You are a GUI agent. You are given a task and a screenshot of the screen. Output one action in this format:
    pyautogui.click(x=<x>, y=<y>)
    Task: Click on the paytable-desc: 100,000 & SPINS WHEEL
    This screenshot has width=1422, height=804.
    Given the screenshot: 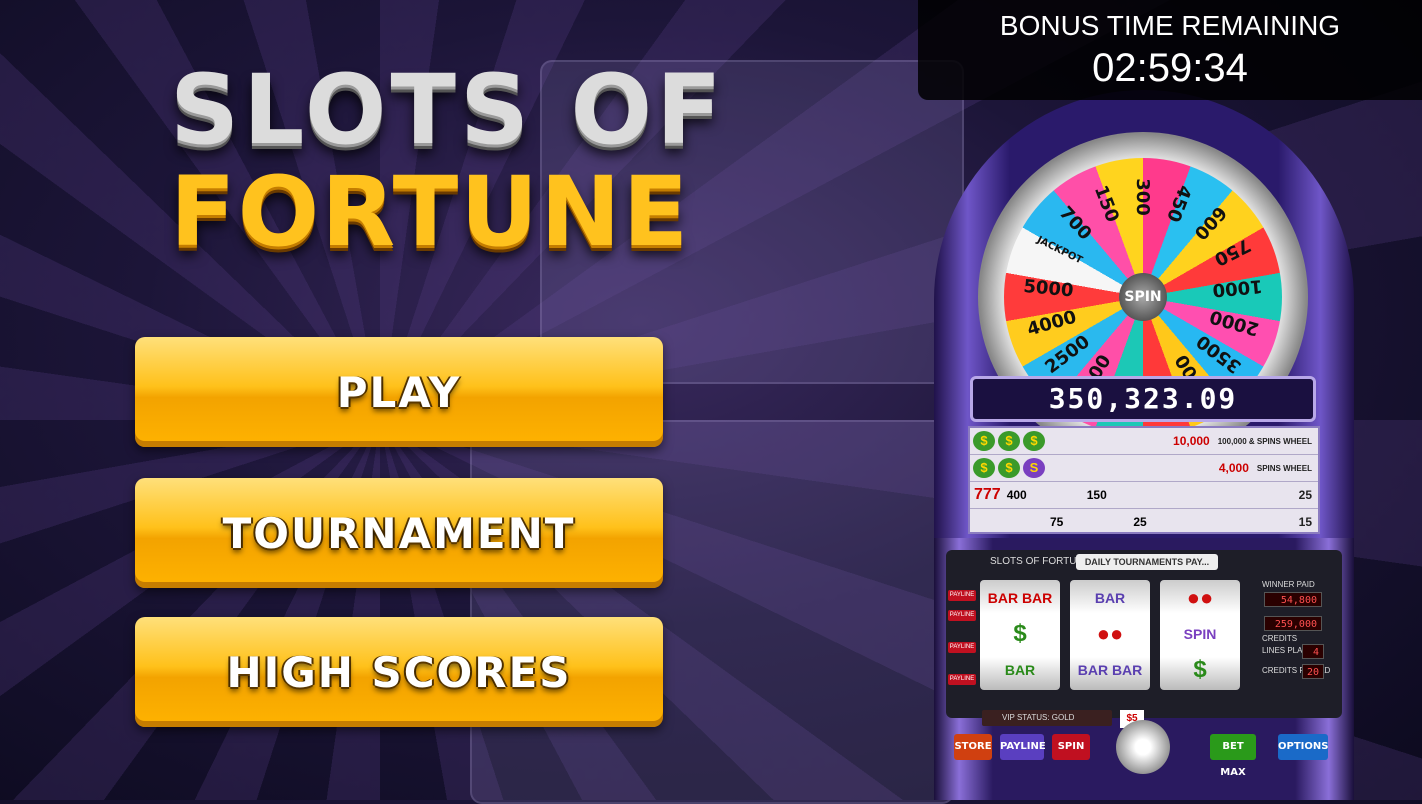 What is the action you would take?
    pyautogui.click(x=1264, y=441)
    